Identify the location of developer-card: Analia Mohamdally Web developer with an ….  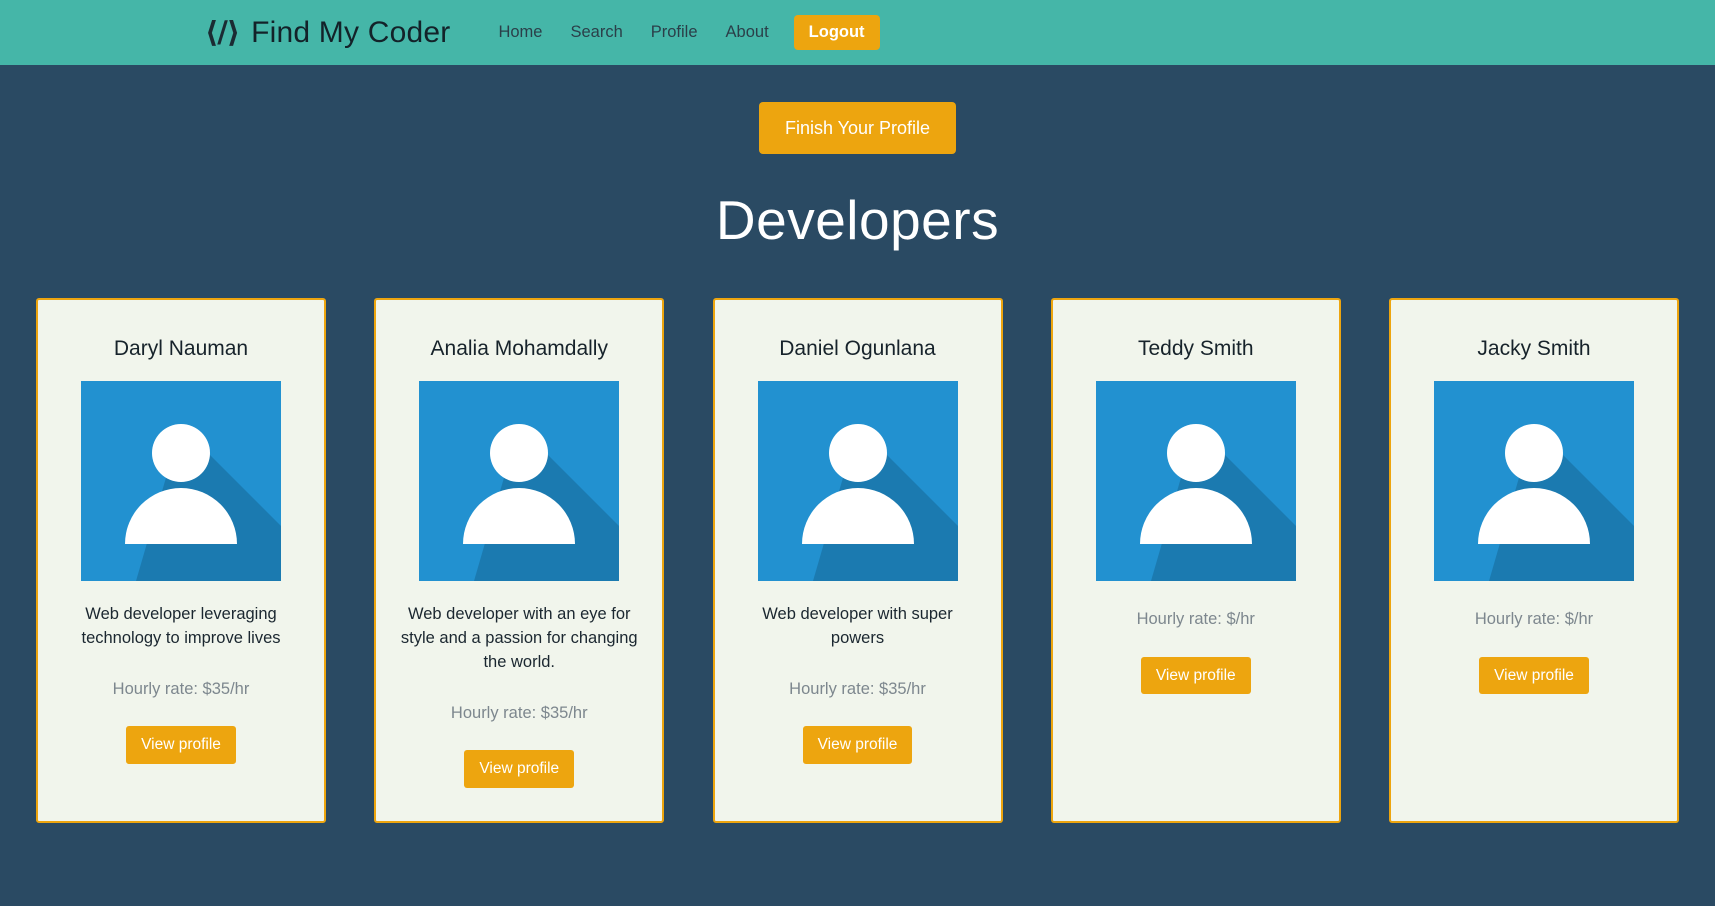
(519, 560).